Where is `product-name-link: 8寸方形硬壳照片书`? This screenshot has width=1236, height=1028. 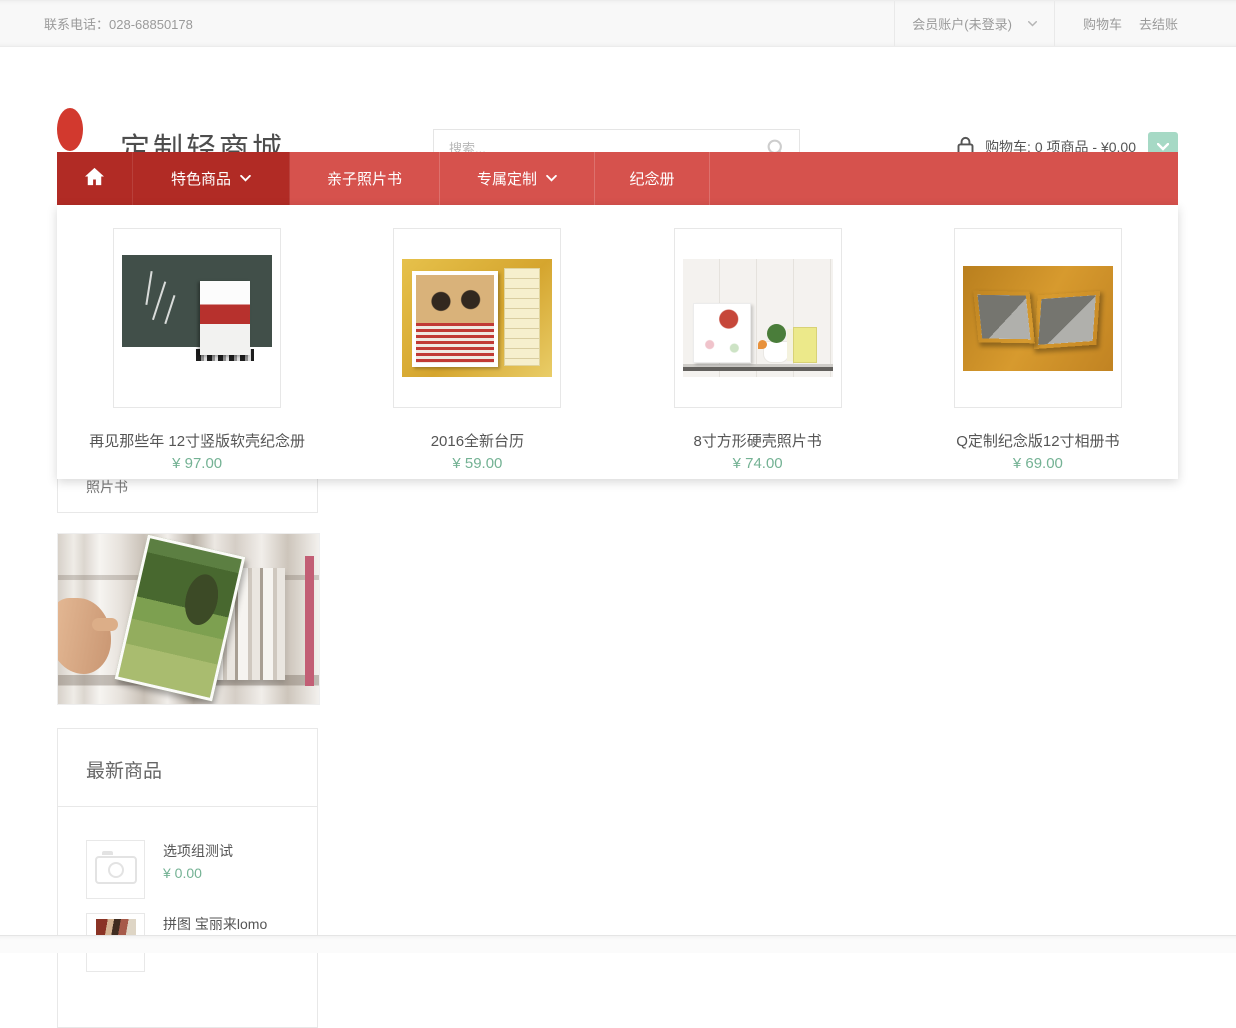
product-name-link: 8寸方形硬壳照片书 is located at coordinates (758, 442).